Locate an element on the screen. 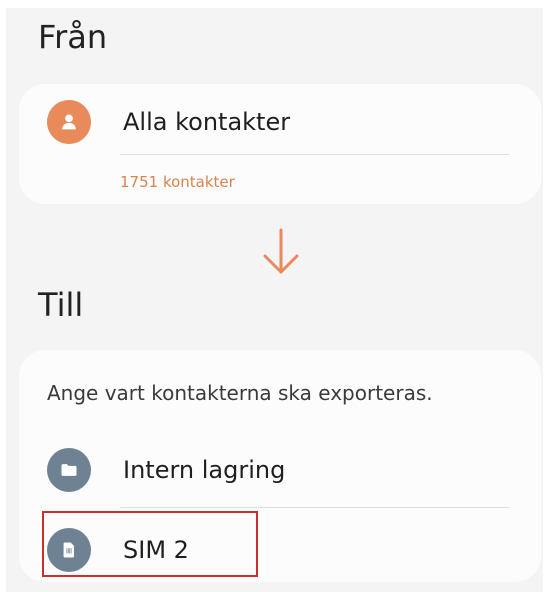  source-row: Alla kontakter is located at coordinates (168, 122).